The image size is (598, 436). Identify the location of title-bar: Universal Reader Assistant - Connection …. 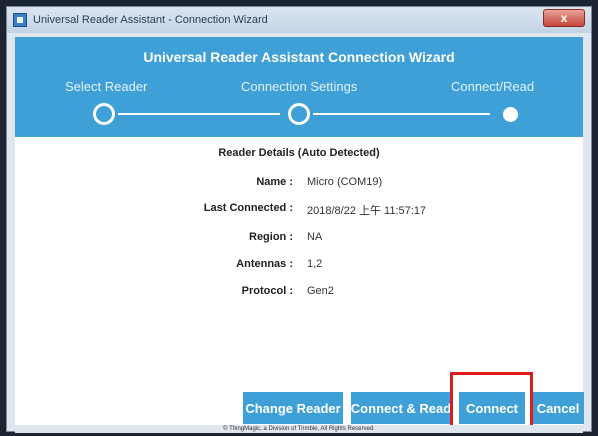
(299, 20).